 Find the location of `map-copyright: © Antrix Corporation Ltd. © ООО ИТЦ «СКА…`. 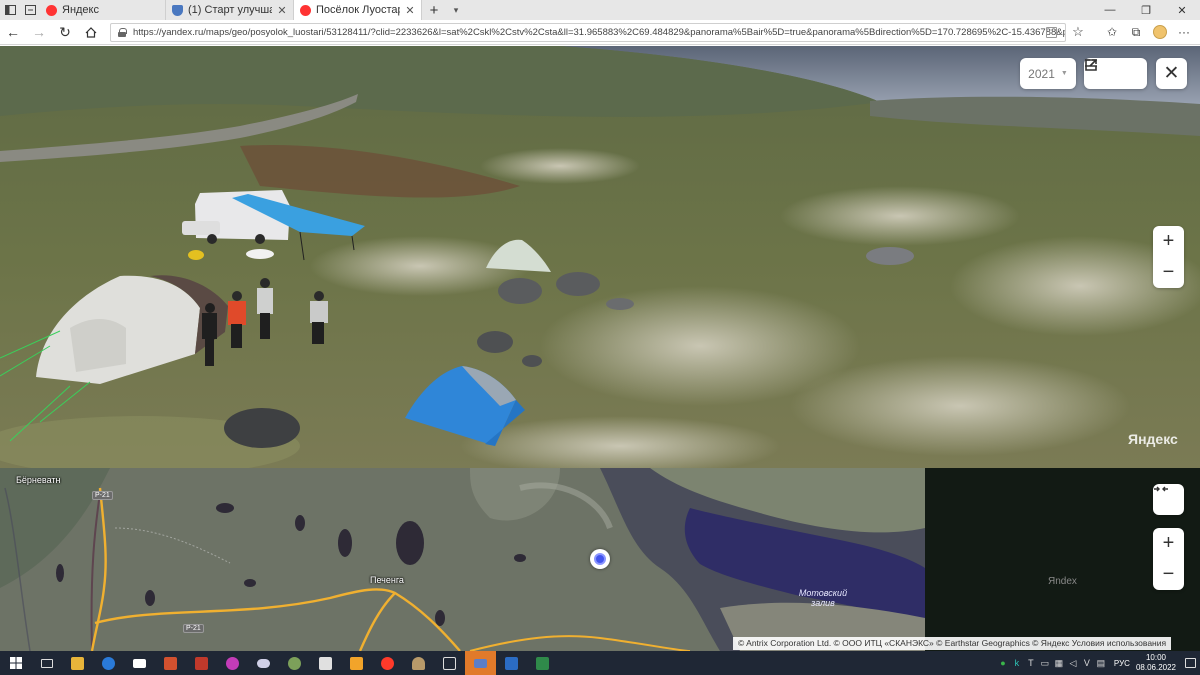

map-copyright: © Antrix Corporation Ltd. © ООО ИТЦ «СКА… is located at coordinates (952, 643).